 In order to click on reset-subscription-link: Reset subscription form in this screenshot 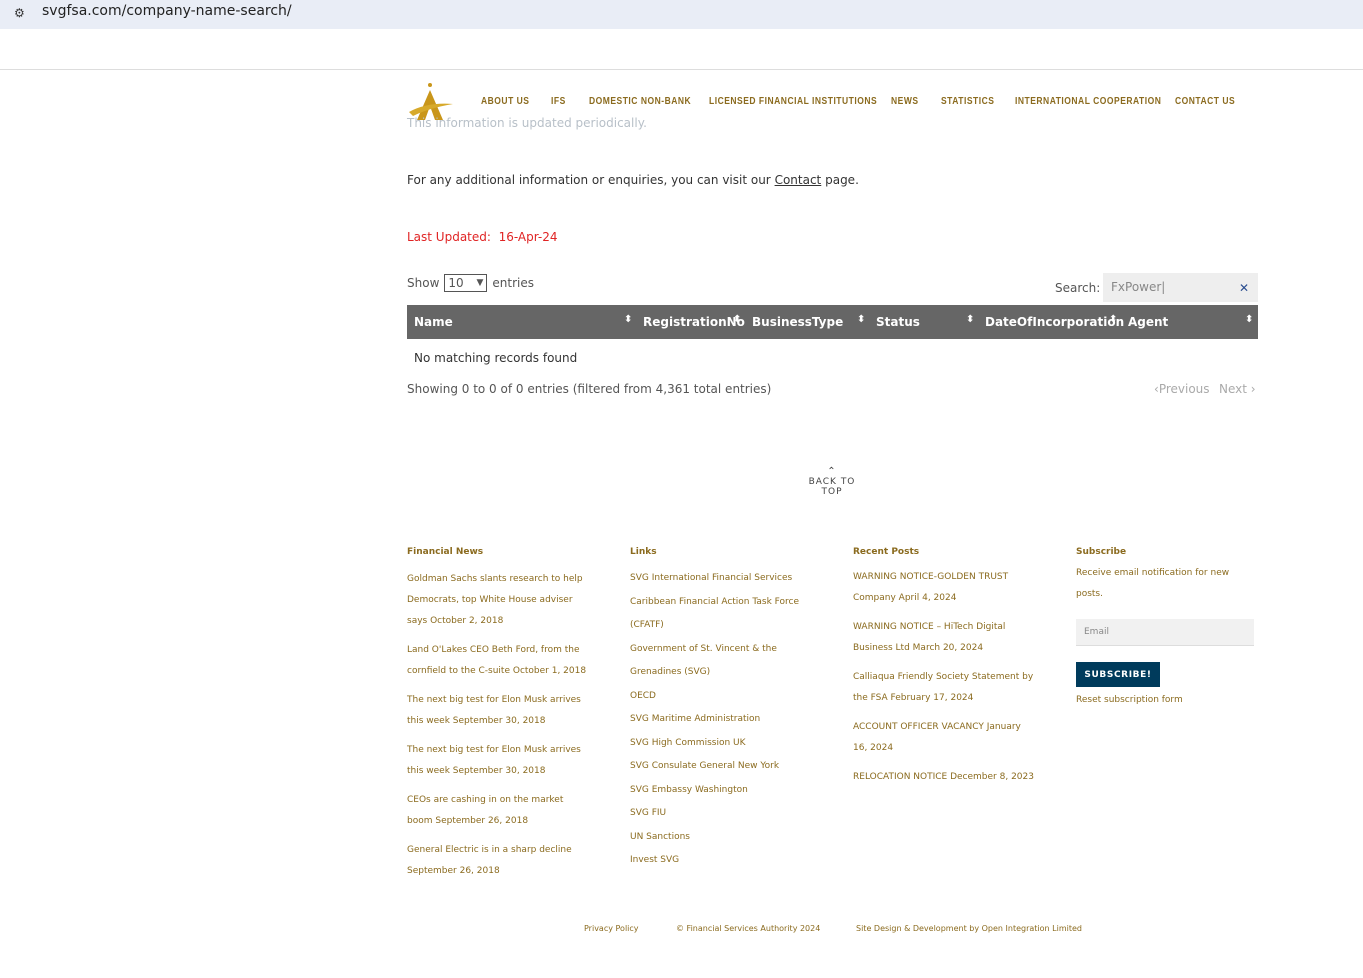, I will do `click(1129, 700)`.